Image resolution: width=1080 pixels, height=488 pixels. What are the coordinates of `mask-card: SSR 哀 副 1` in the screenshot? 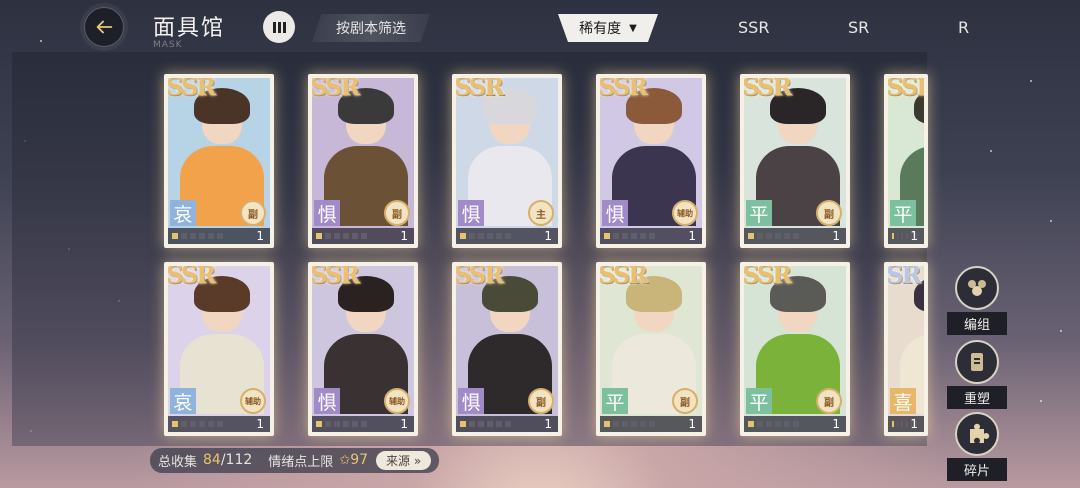 It's located at (219, 161).